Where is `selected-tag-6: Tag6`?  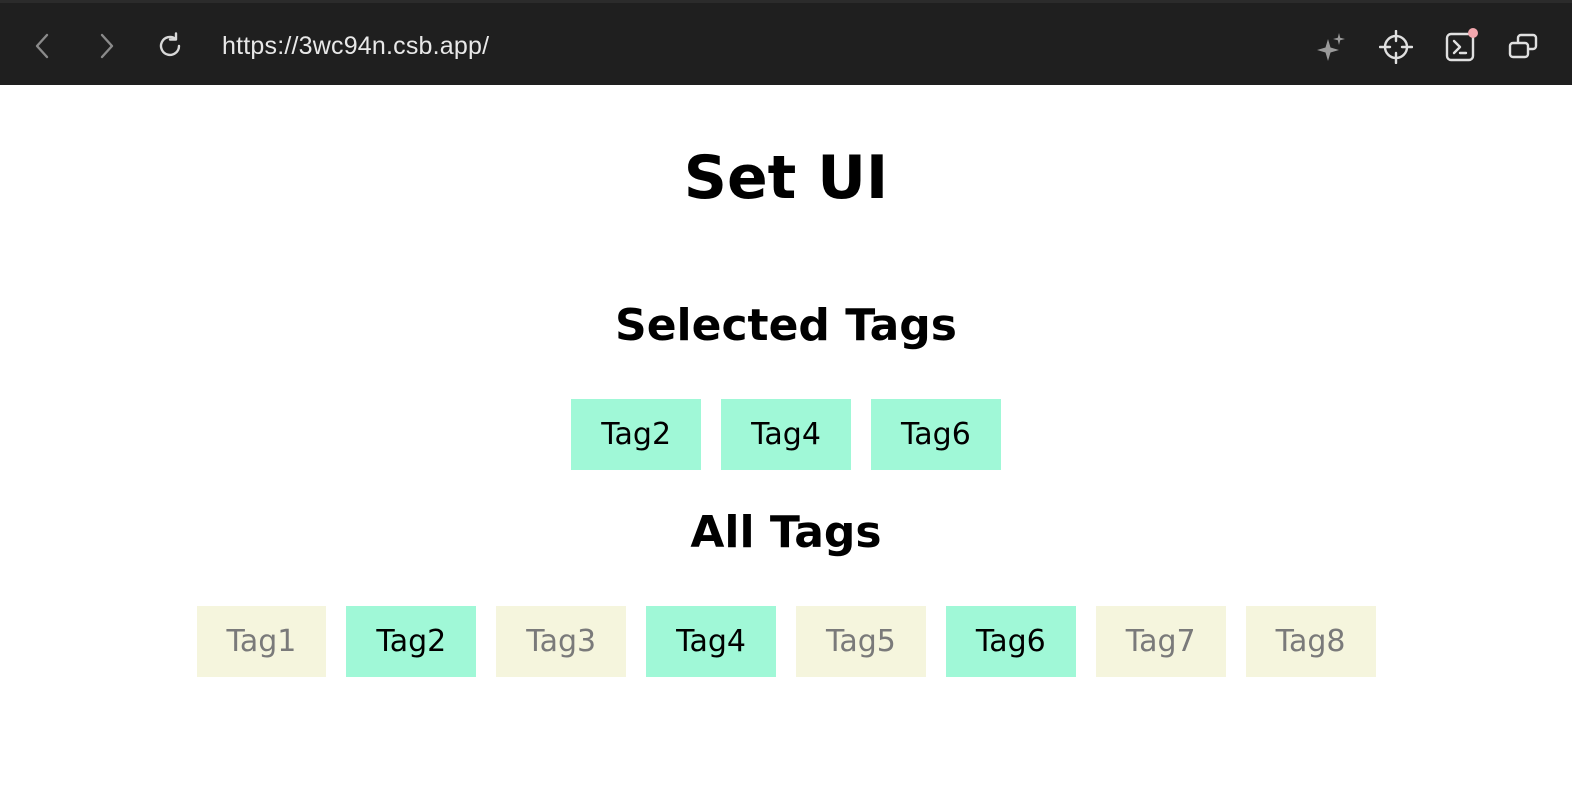 selected-tag-6: Tag6 is located at coordinates (935, 434).